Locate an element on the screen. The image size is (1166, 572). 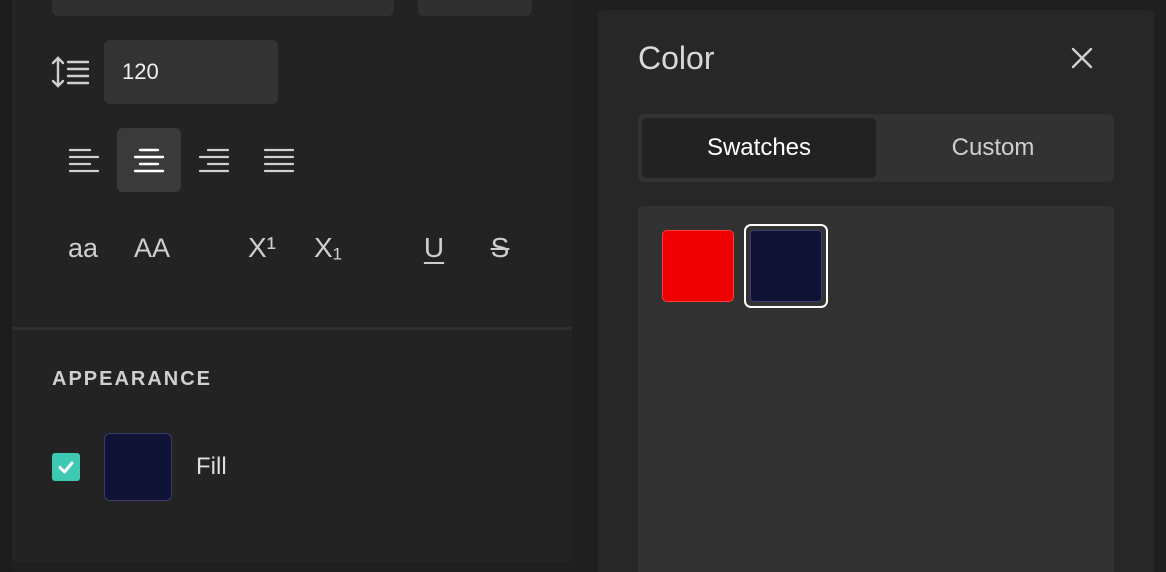
align-left-button is located at coordinates (84, 160).